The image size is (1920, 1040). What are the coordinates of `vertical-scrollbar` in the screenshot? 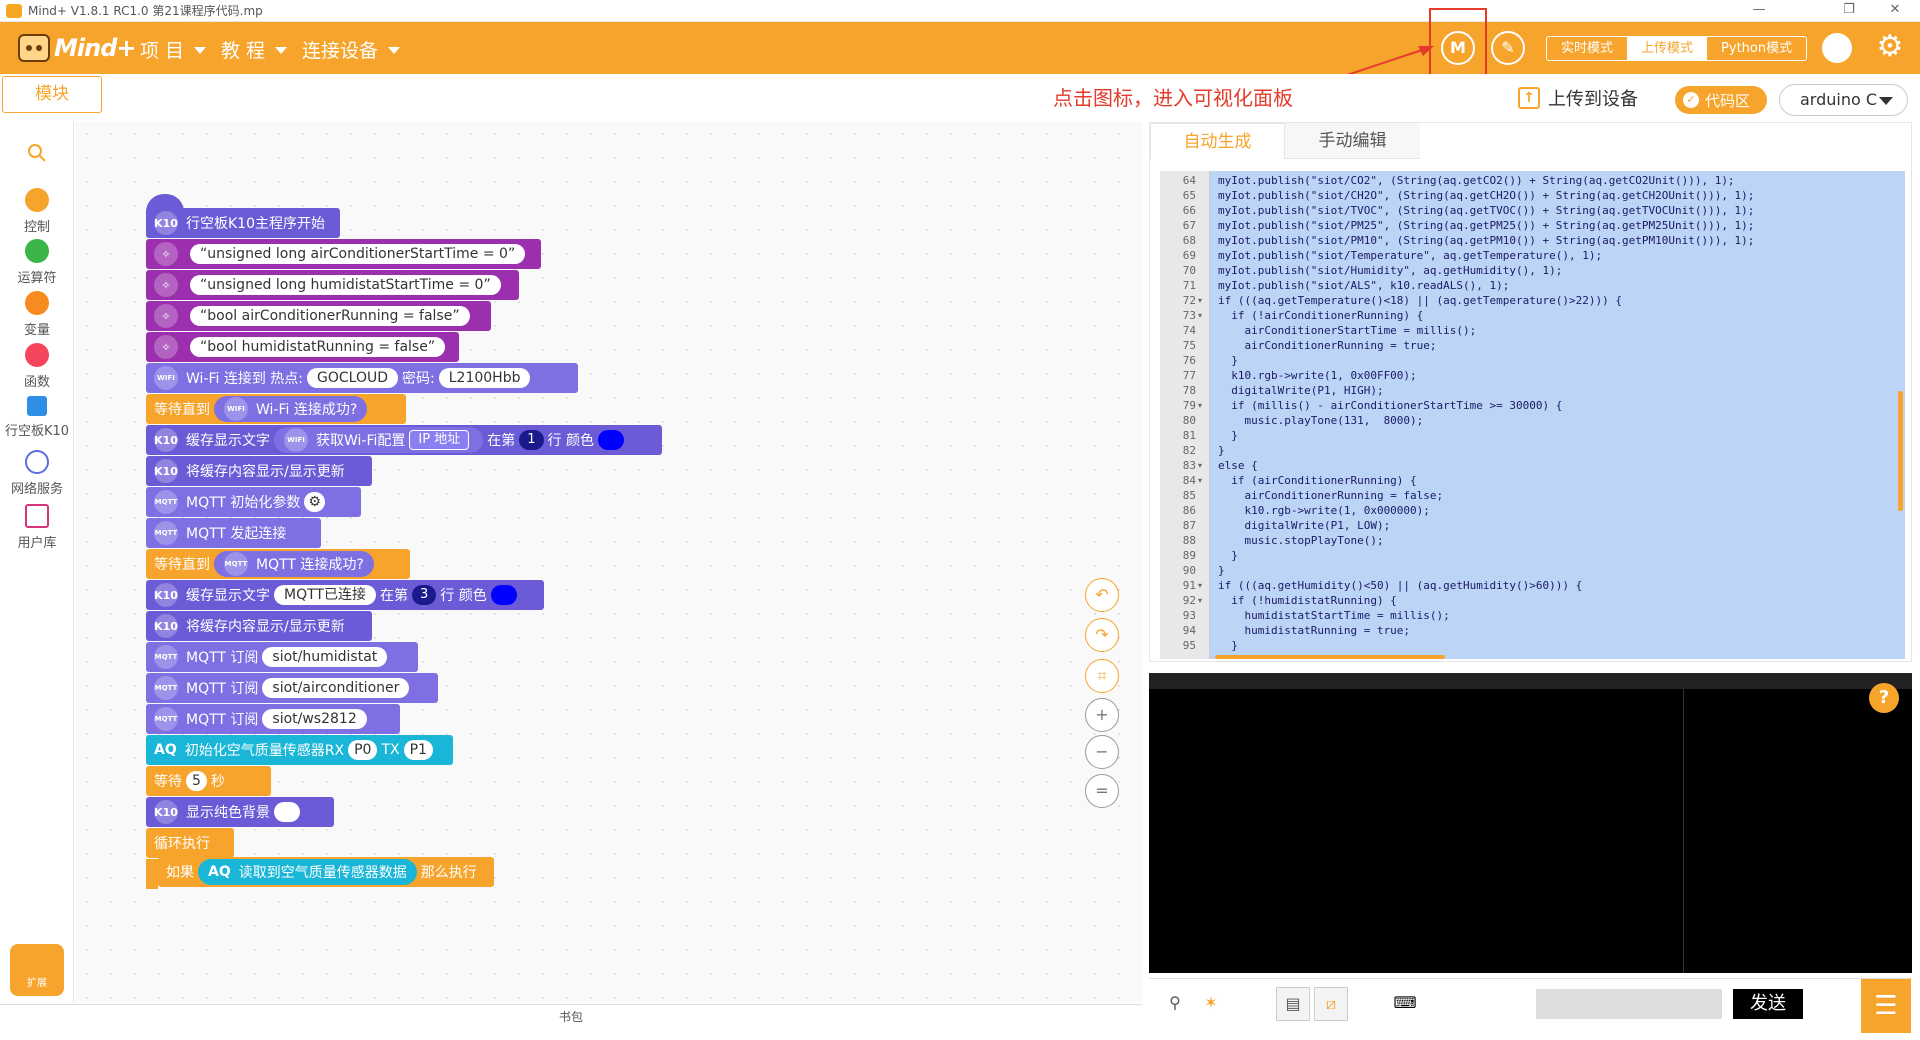 It's located at (1900, 451).